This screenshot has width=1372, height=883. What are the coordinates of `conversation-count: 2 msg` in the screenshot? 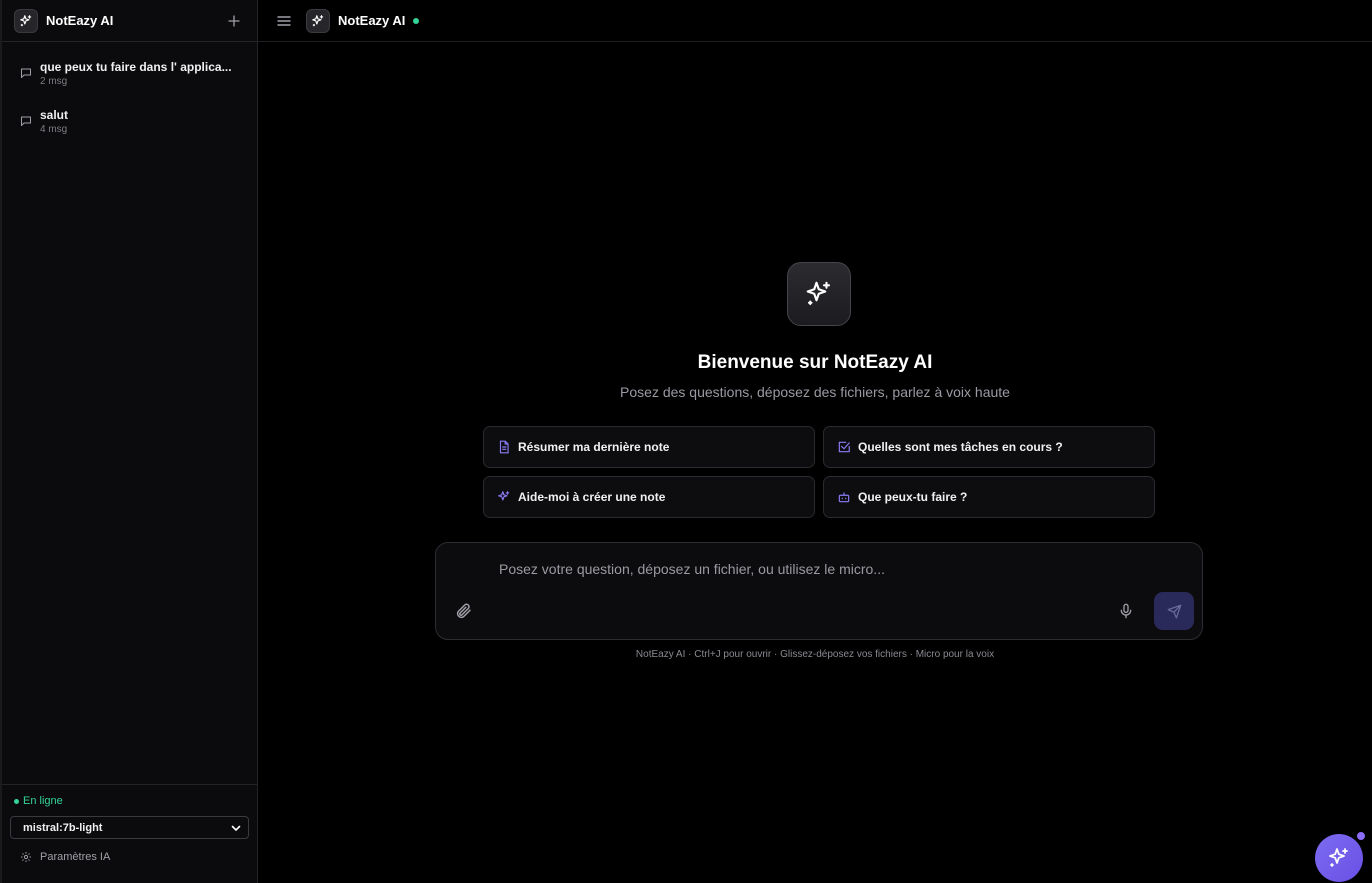 It's located at (54, 81).